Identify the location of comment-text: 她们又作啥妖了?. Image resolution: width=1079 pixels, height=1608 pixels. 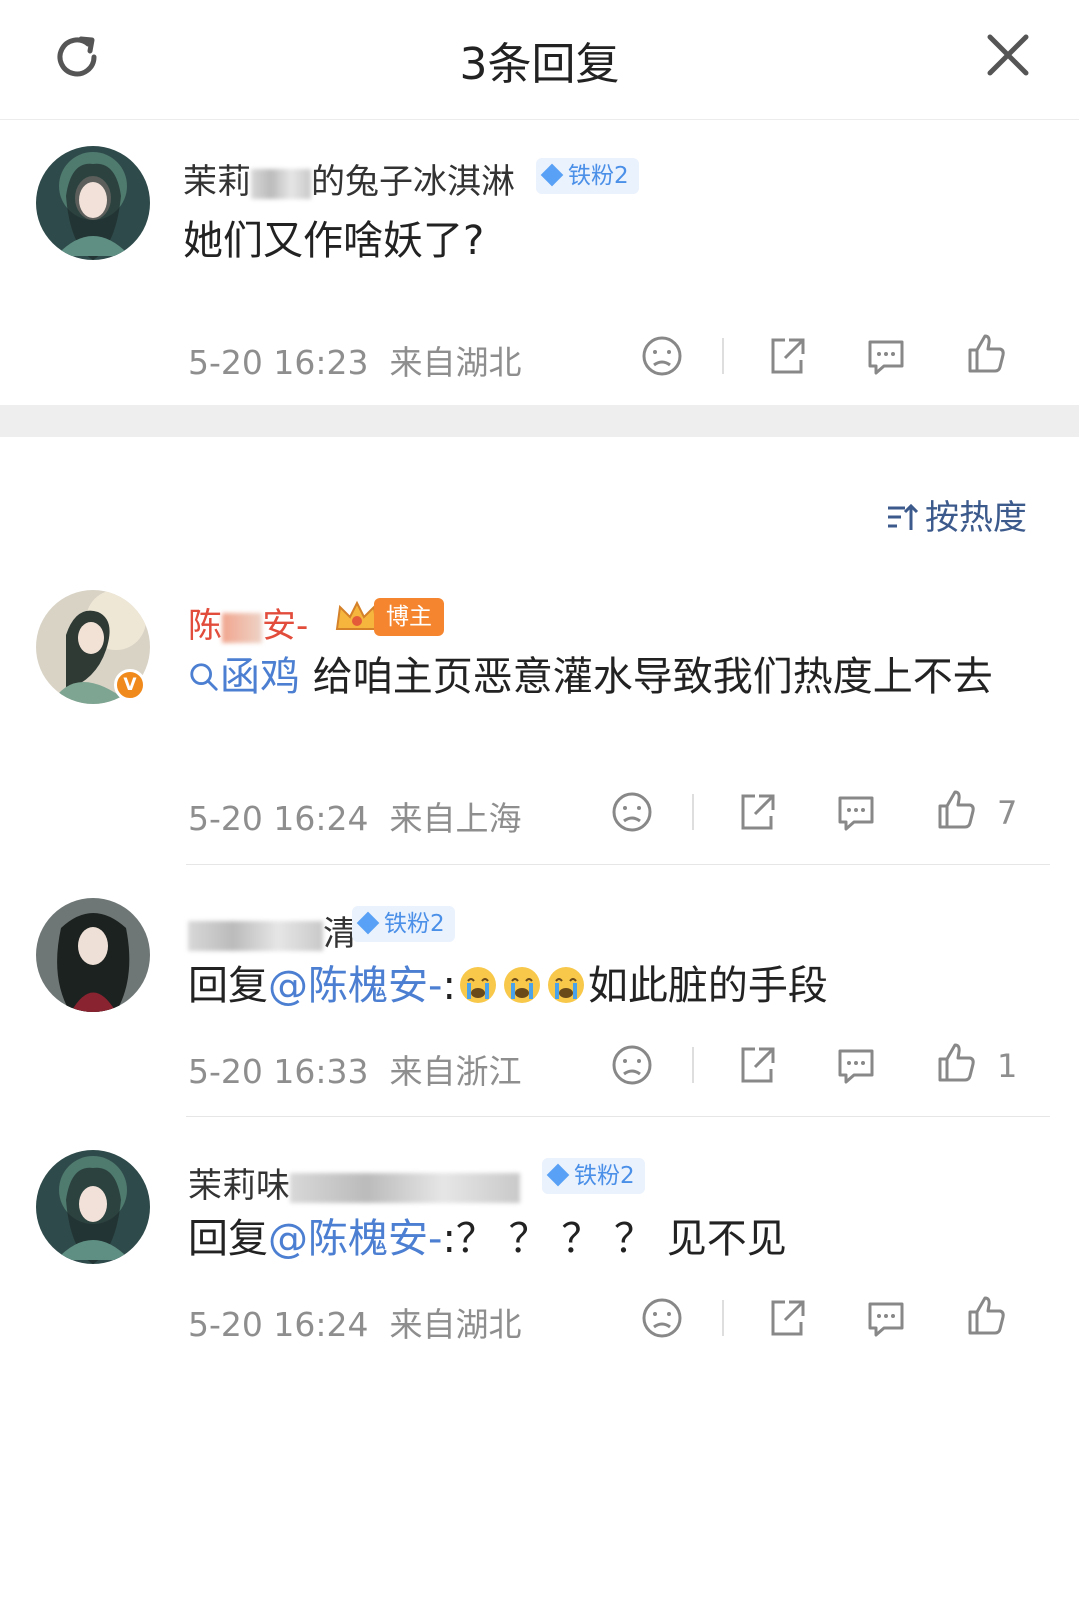
(334, 241).